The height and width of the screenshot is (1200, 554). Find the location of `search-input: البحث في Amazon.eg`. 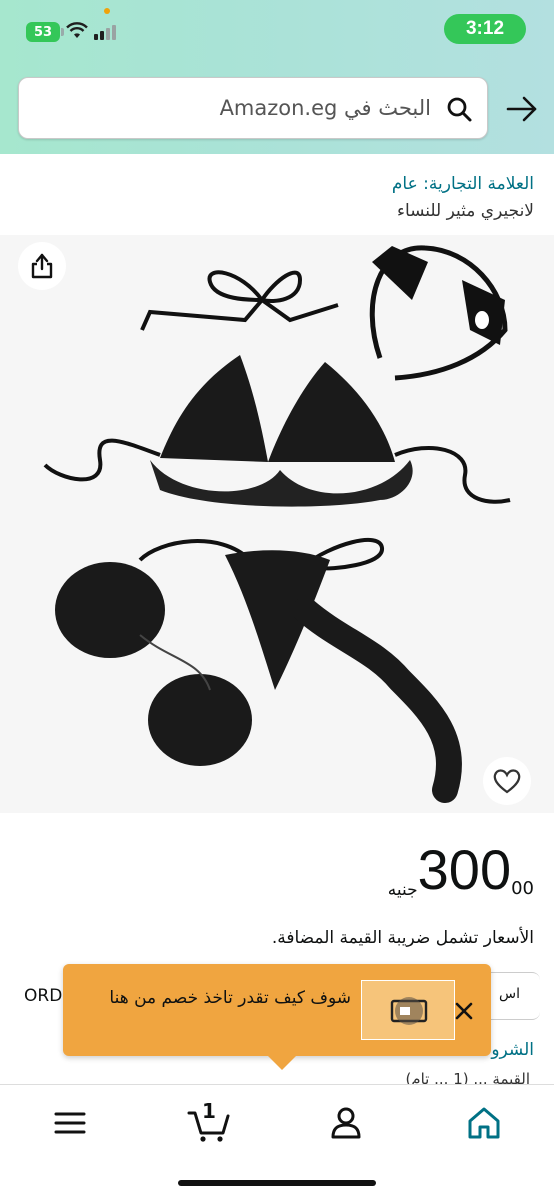

search-input: البحث في Amazon.eg is located at coordinates (253, 108).